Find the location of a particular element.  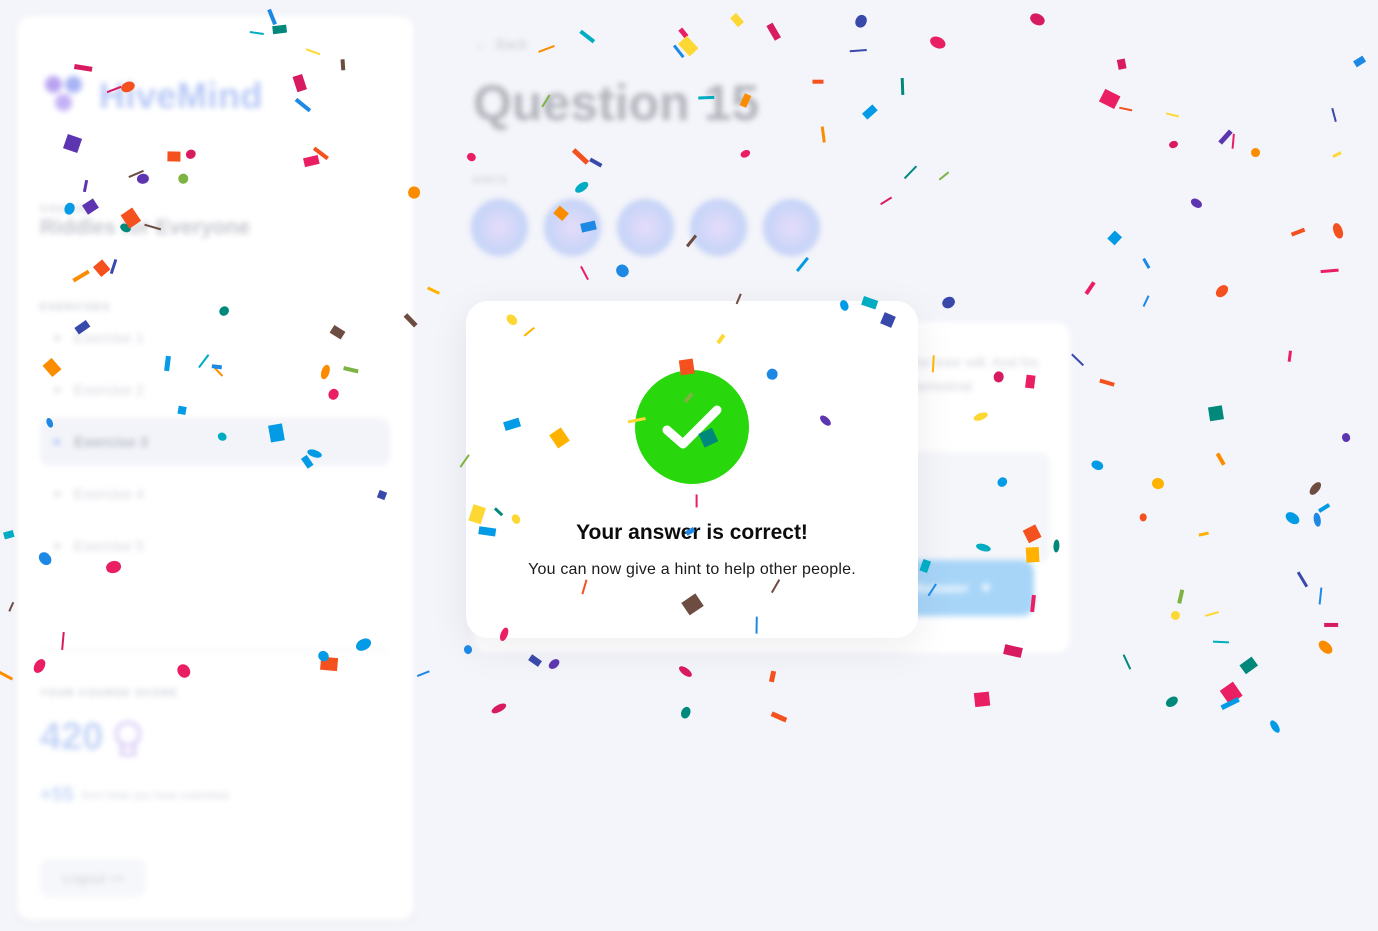

exercise-item-4: Exercise 4 is located at coordinates (215, 494).